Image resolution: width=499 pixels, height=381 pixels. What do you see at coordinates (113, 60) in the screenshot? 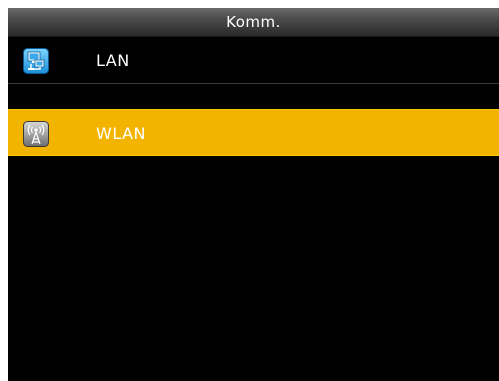
I see `menu-item-label: LAN` at bounding box center [113, 60].